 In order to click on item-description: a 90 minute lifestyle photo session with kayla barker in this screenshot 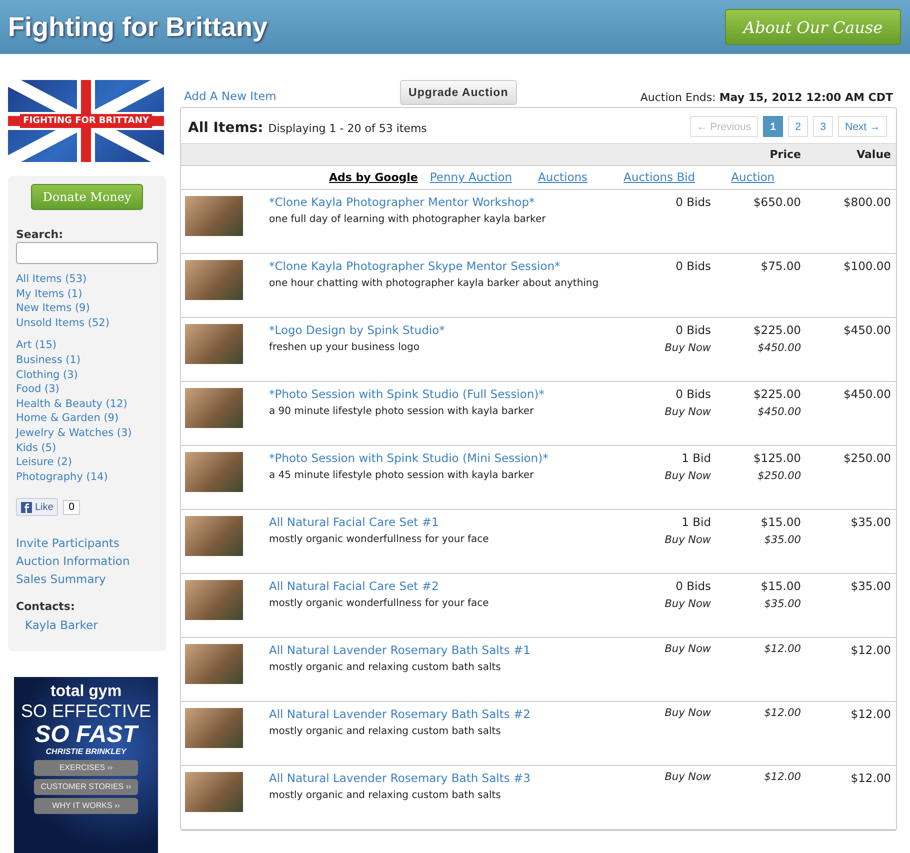, I will do `click(402, 411)`.